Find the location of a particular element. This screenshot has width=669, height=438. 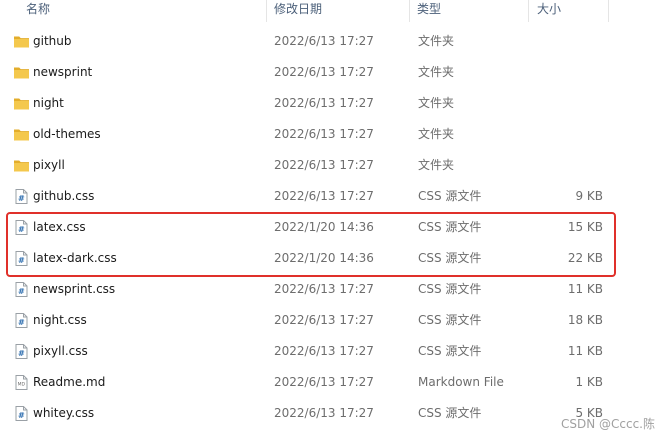

file-row: # night.css 2022/6/13 17:27 CSS 源文件 18 KB is located at coordinates (334, 320).